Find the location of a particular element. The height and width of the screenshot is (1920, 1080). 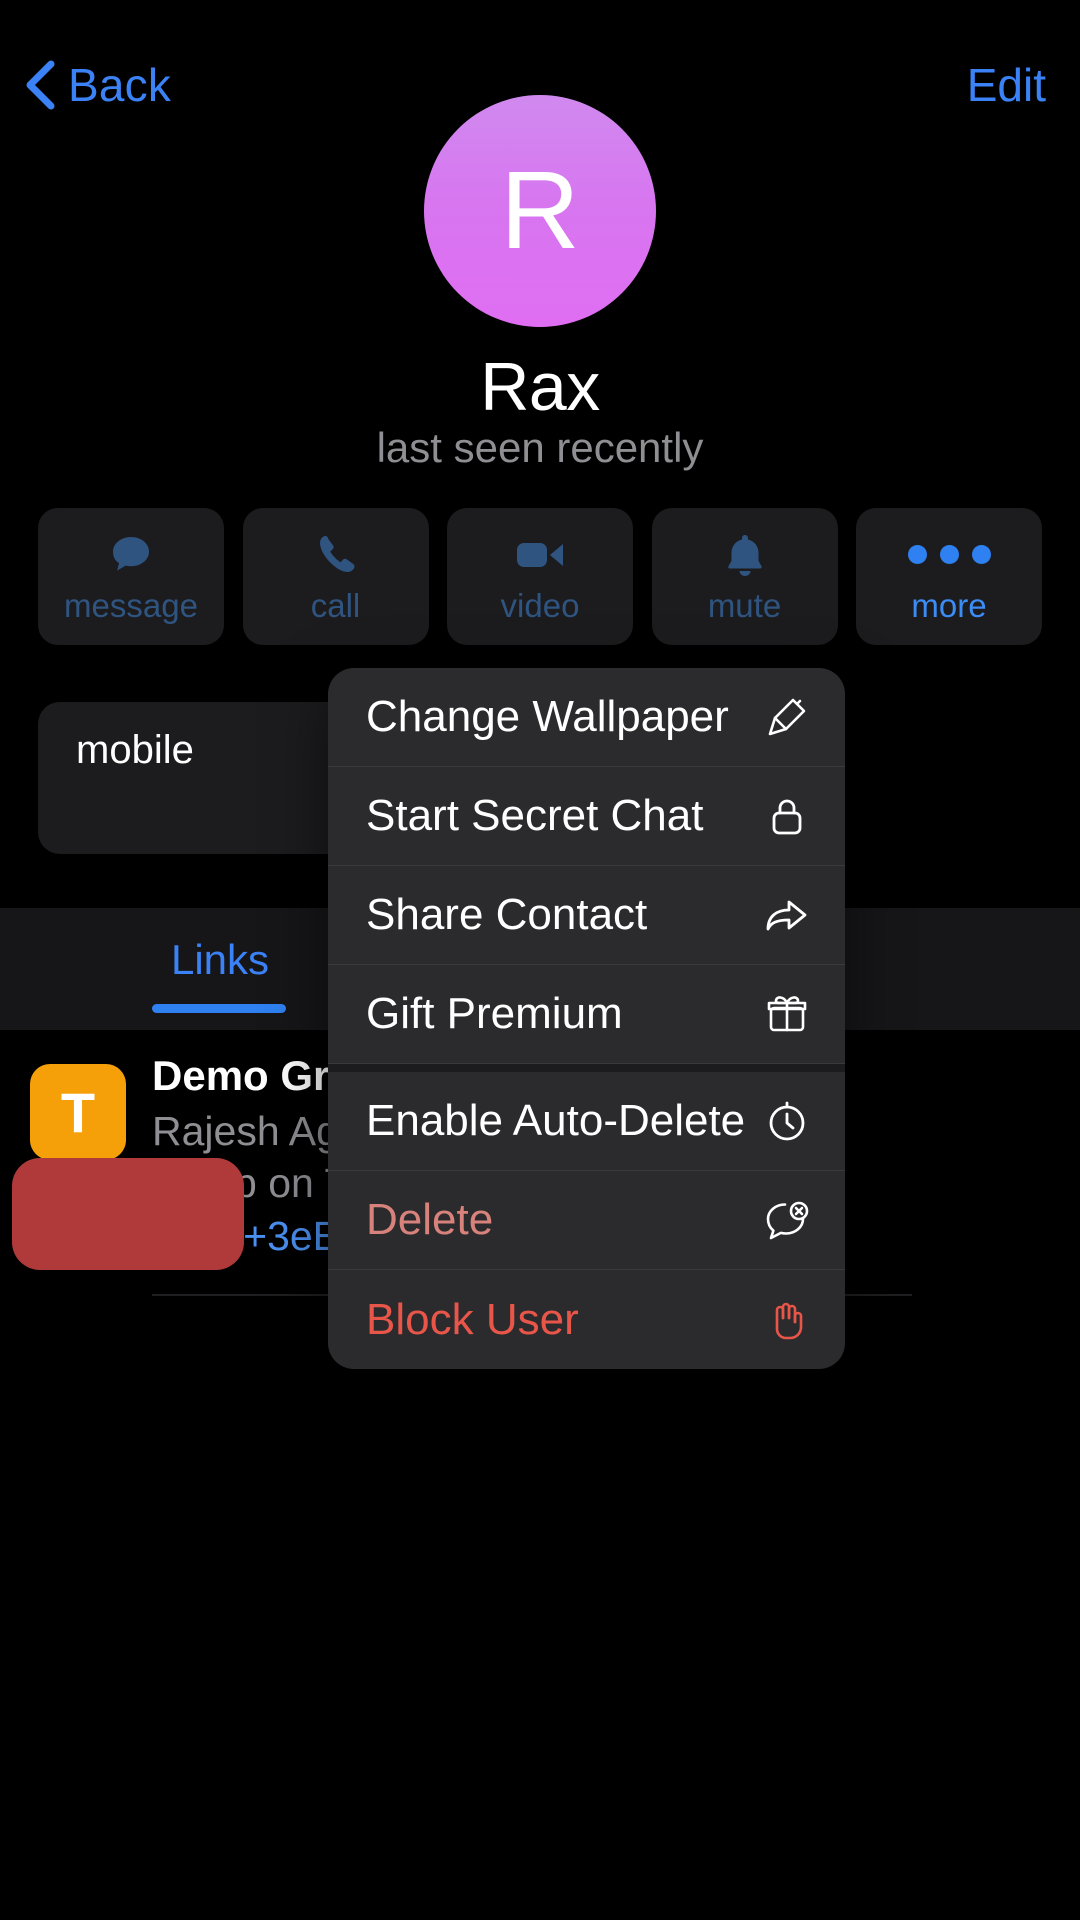

menu-item-label: Change Wallpaper is located at coordinates (547, 716).